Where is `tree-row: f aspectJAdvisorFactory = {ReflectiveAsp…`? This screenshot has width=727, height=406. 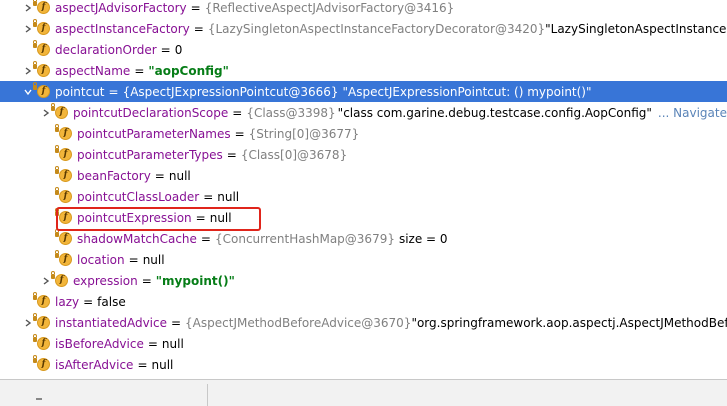
tree-row: f aspectJAdvisorFactory = {ReflectiveAsp… is located at coordinates (363, 9).